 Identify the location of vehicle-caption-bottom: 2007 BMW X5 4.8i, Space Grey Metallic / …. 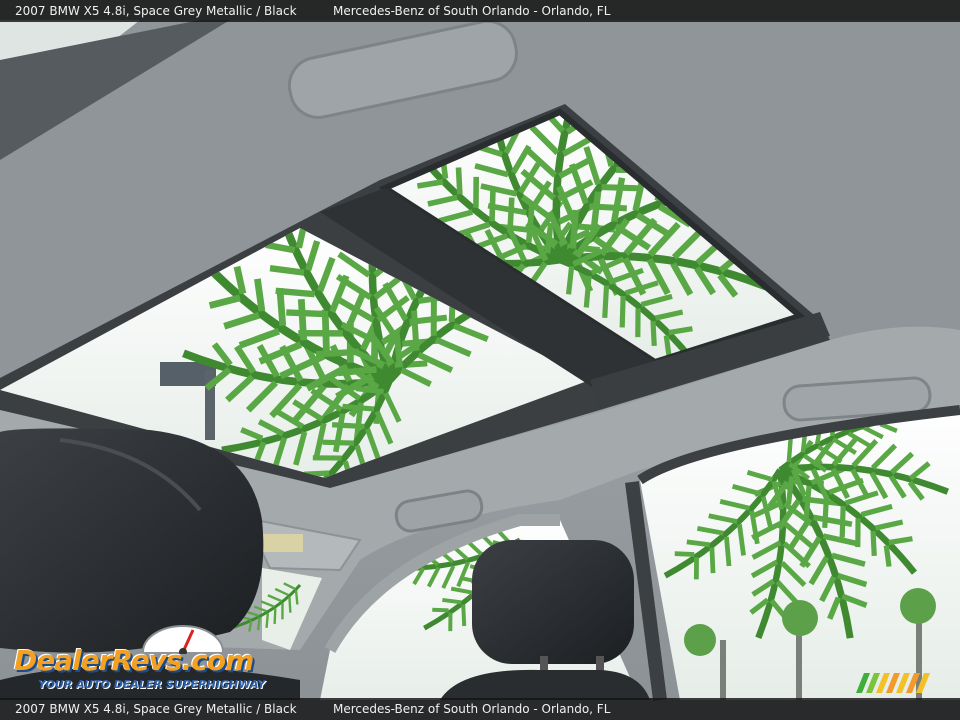
(156, 709).